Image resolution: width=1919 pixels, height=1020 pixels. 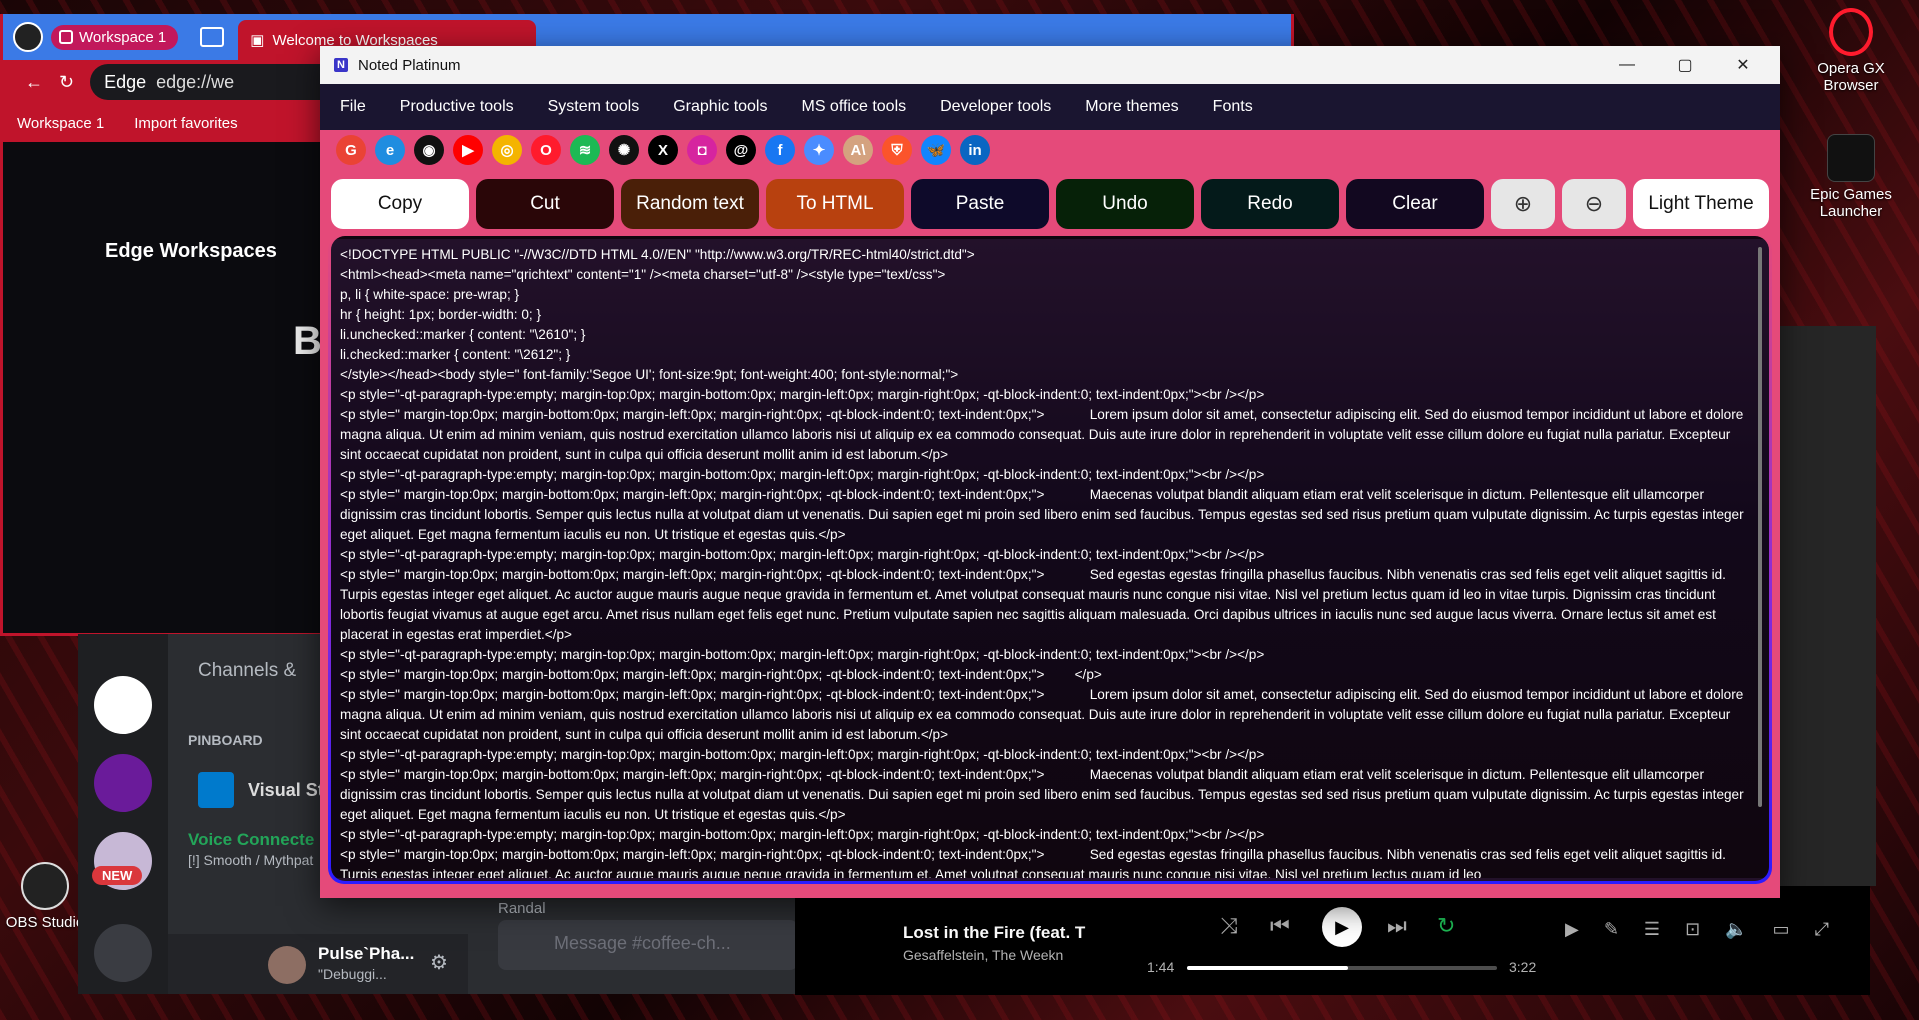 What do you see at coordinates (690, 204) in the screenshot?
I see `random-text-button: Random text` at bounding box center [690, 204].